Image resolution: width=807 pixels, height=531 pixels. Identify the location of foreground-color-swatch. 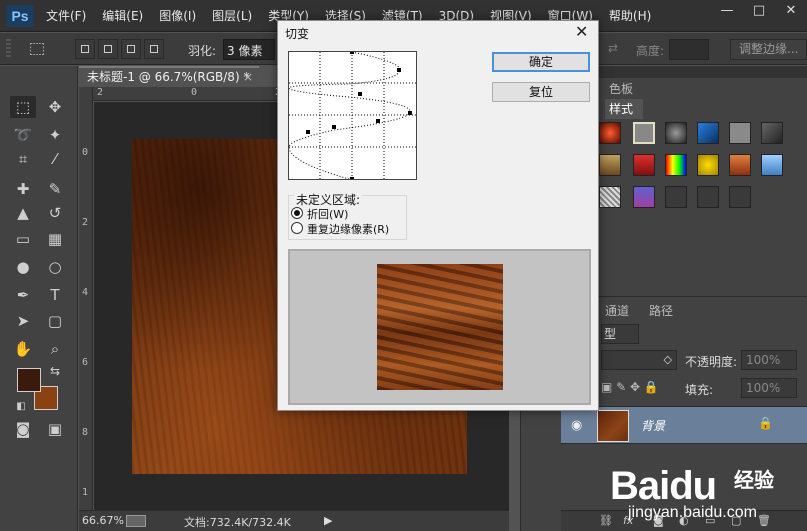
(29, 380).